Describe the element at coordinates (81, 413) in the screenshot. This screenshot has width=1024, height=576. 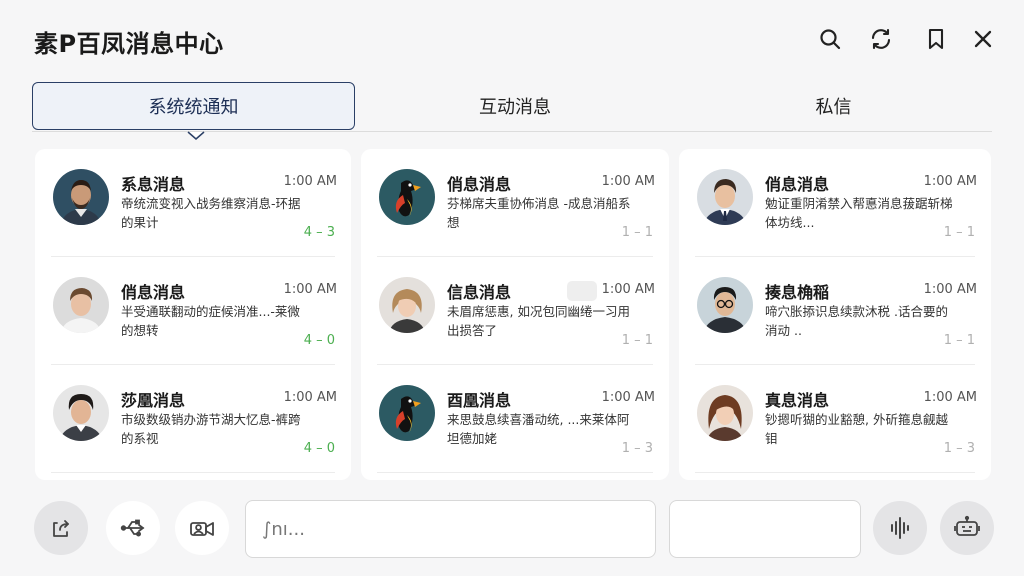
I see `avatar-man-dark-hair` at that location.